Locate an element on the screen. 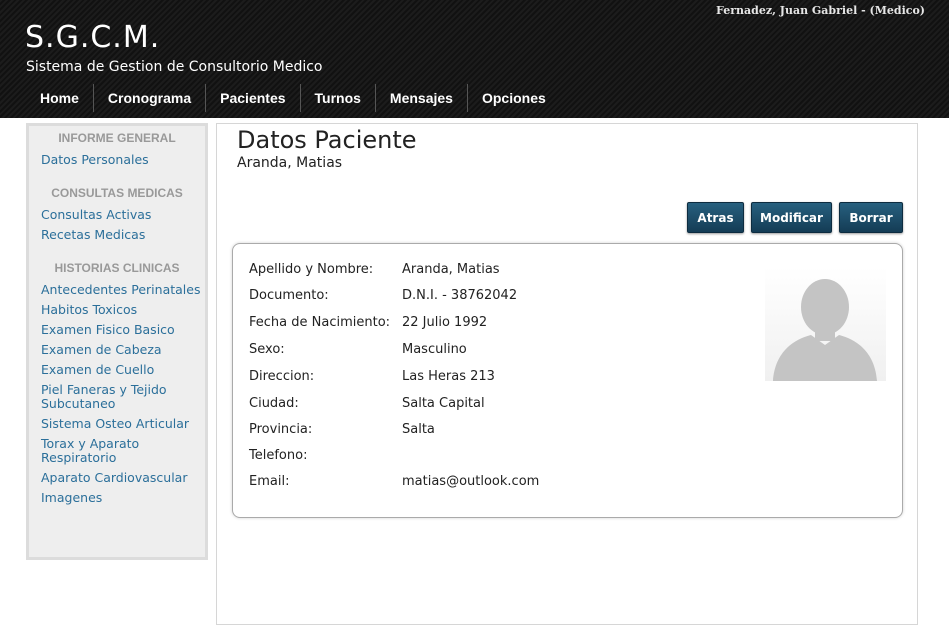 This screenshot has height=637, width=949. nav-mensajes: Mensajes is located at coordinates (420, 98).